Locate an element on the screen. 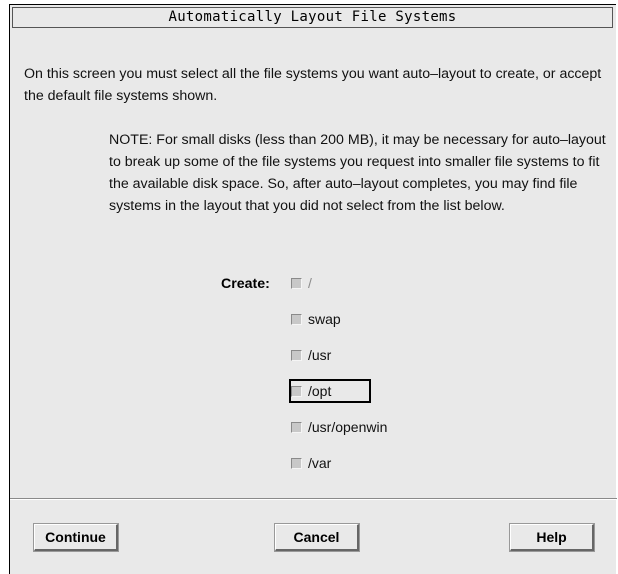  checkbox-label: /usr is located at coordinates (320, 355).